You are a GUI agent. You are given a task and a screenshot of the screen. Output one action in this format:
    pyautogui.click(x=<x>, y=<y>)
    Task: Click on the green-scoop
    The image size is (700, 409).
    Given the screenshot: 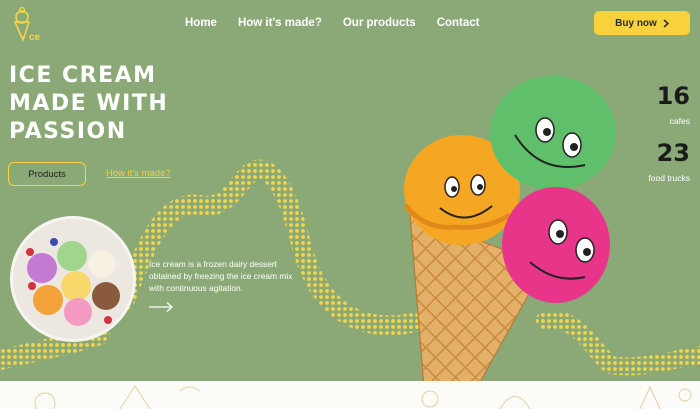 What is the action you would take?
    pyautogui.click(x=553, y=133)
    